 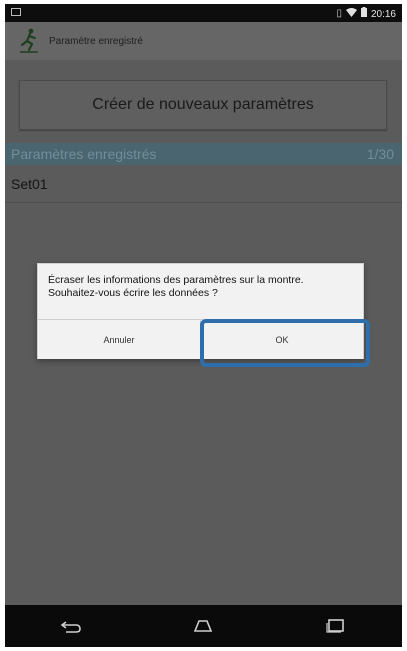 What do you see at coordinates (96, 41) in the screenshot?
I see `page-title: Paramètre enregistré` at bounding box center [96, 41].